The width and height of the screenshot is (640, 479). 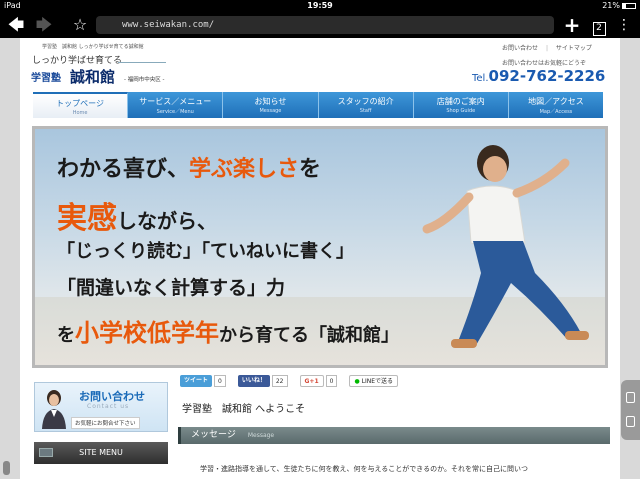 I want to click on facebook-like-button: いいね！, so click(x=253, y=381).